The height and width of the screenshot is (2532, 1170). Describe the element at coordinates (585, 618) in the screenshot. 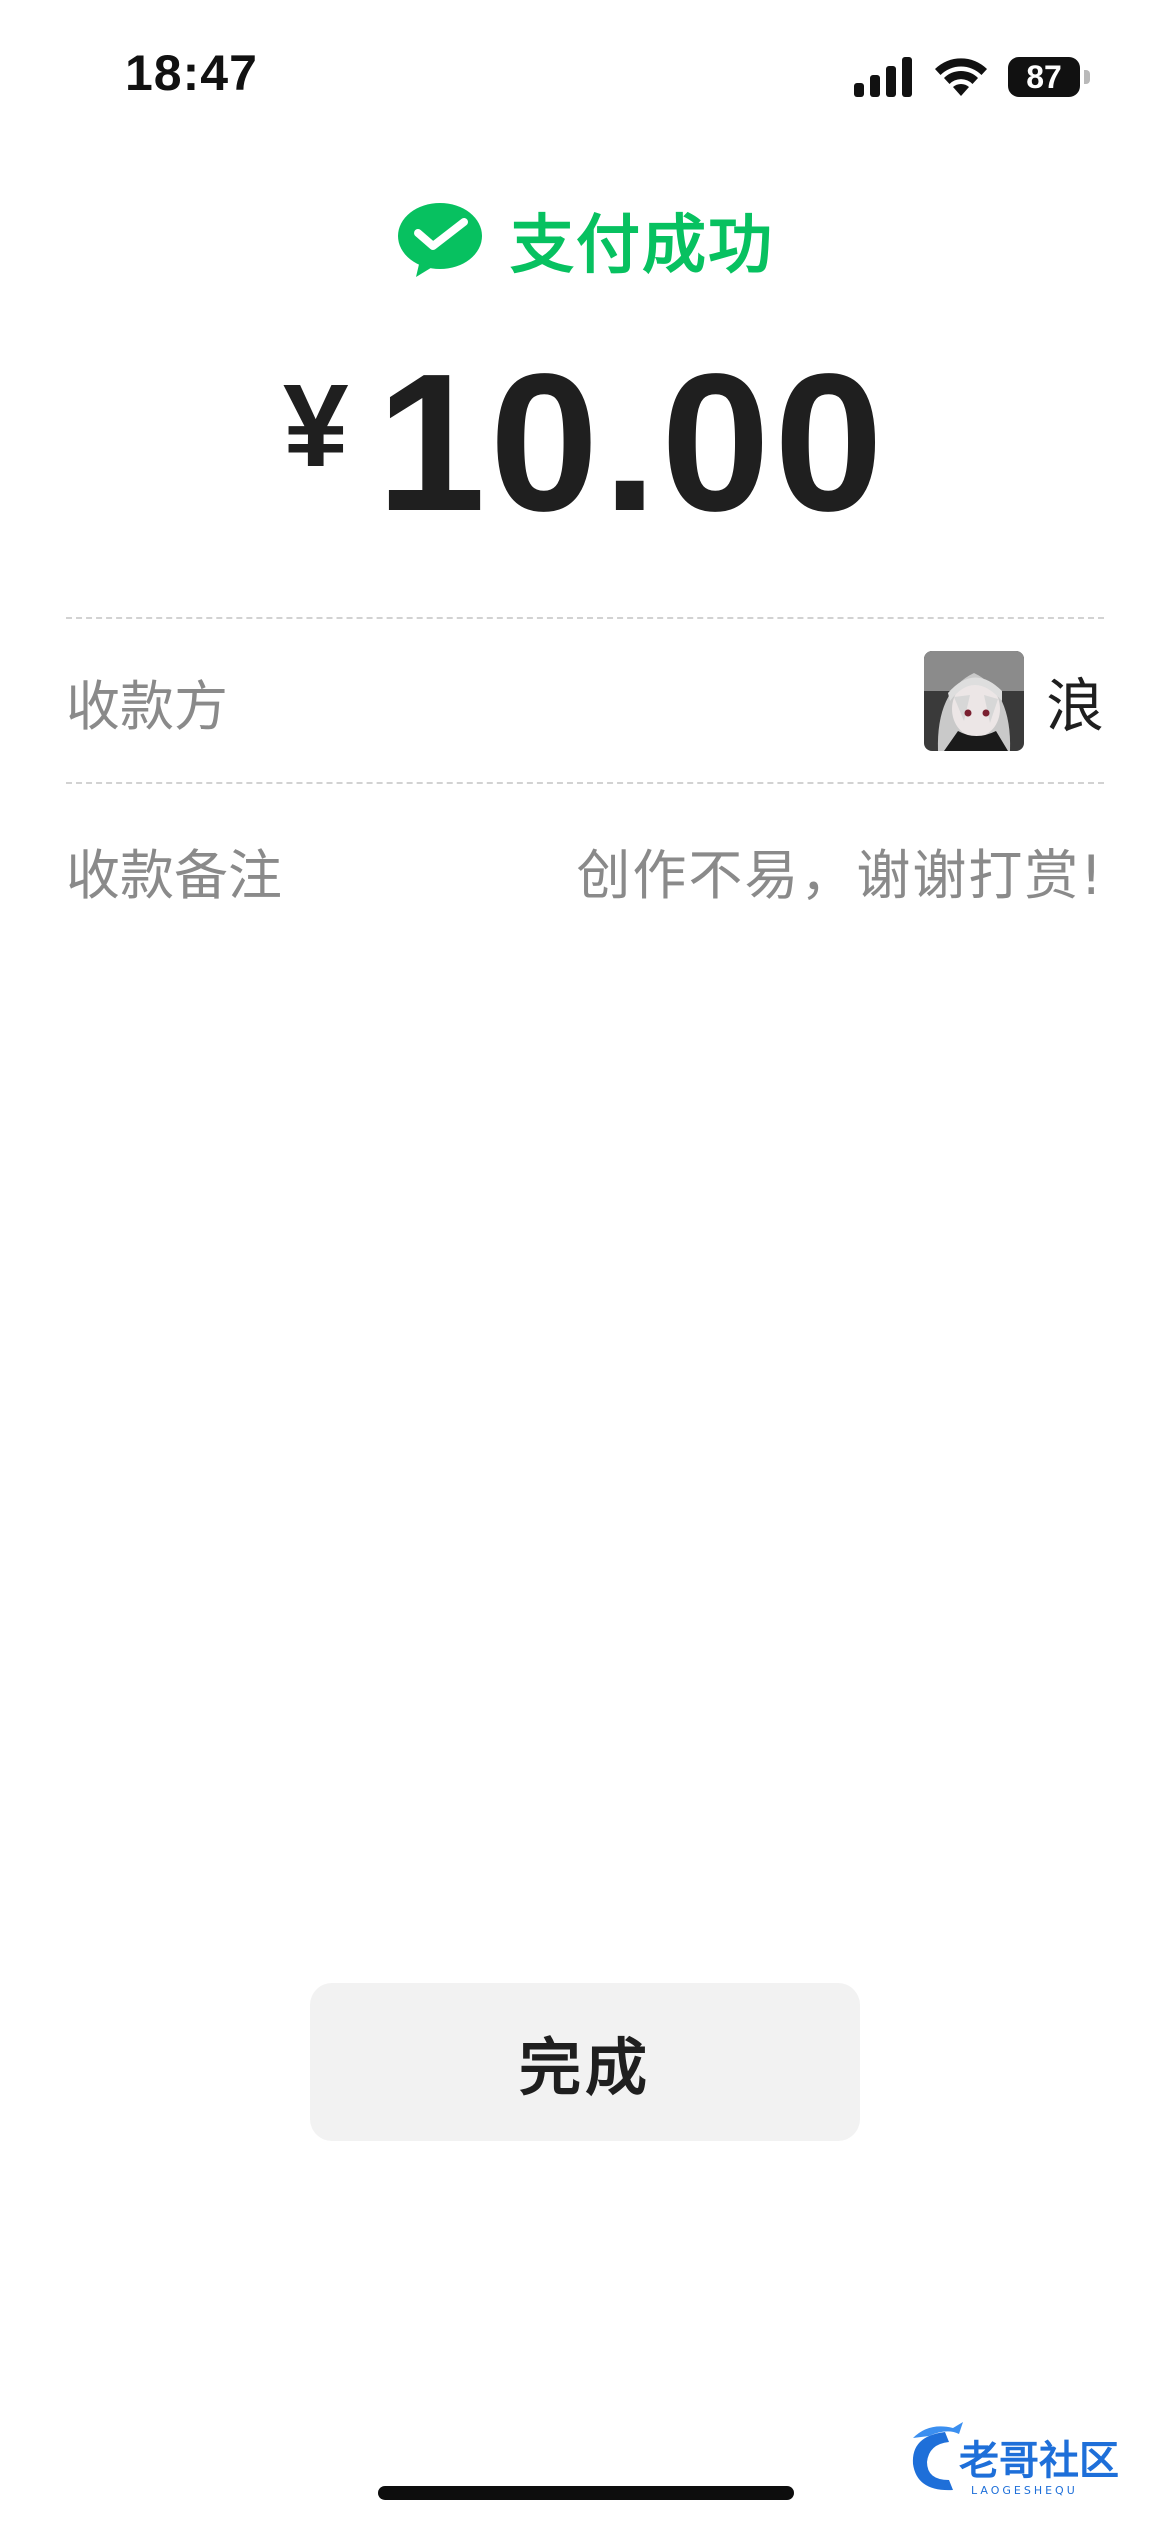

I see `divider-top` at that location.